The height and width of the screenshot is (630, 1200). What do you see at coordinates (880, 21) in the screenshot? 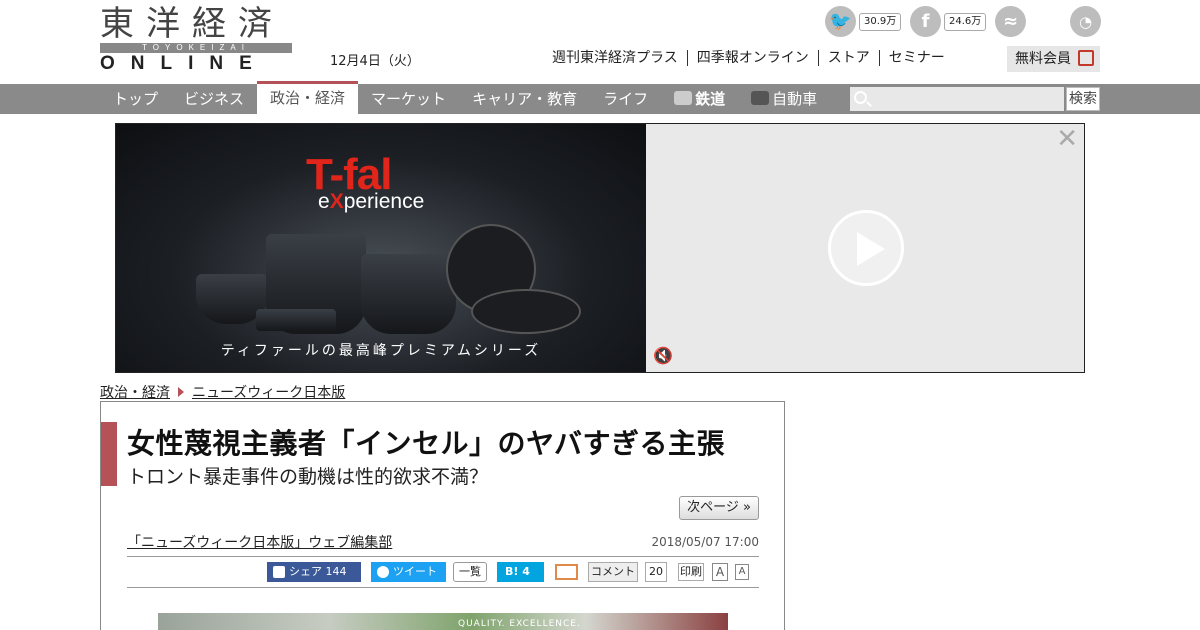
I see `twitter-count: 30.9万` at bounding box center [880, 21].